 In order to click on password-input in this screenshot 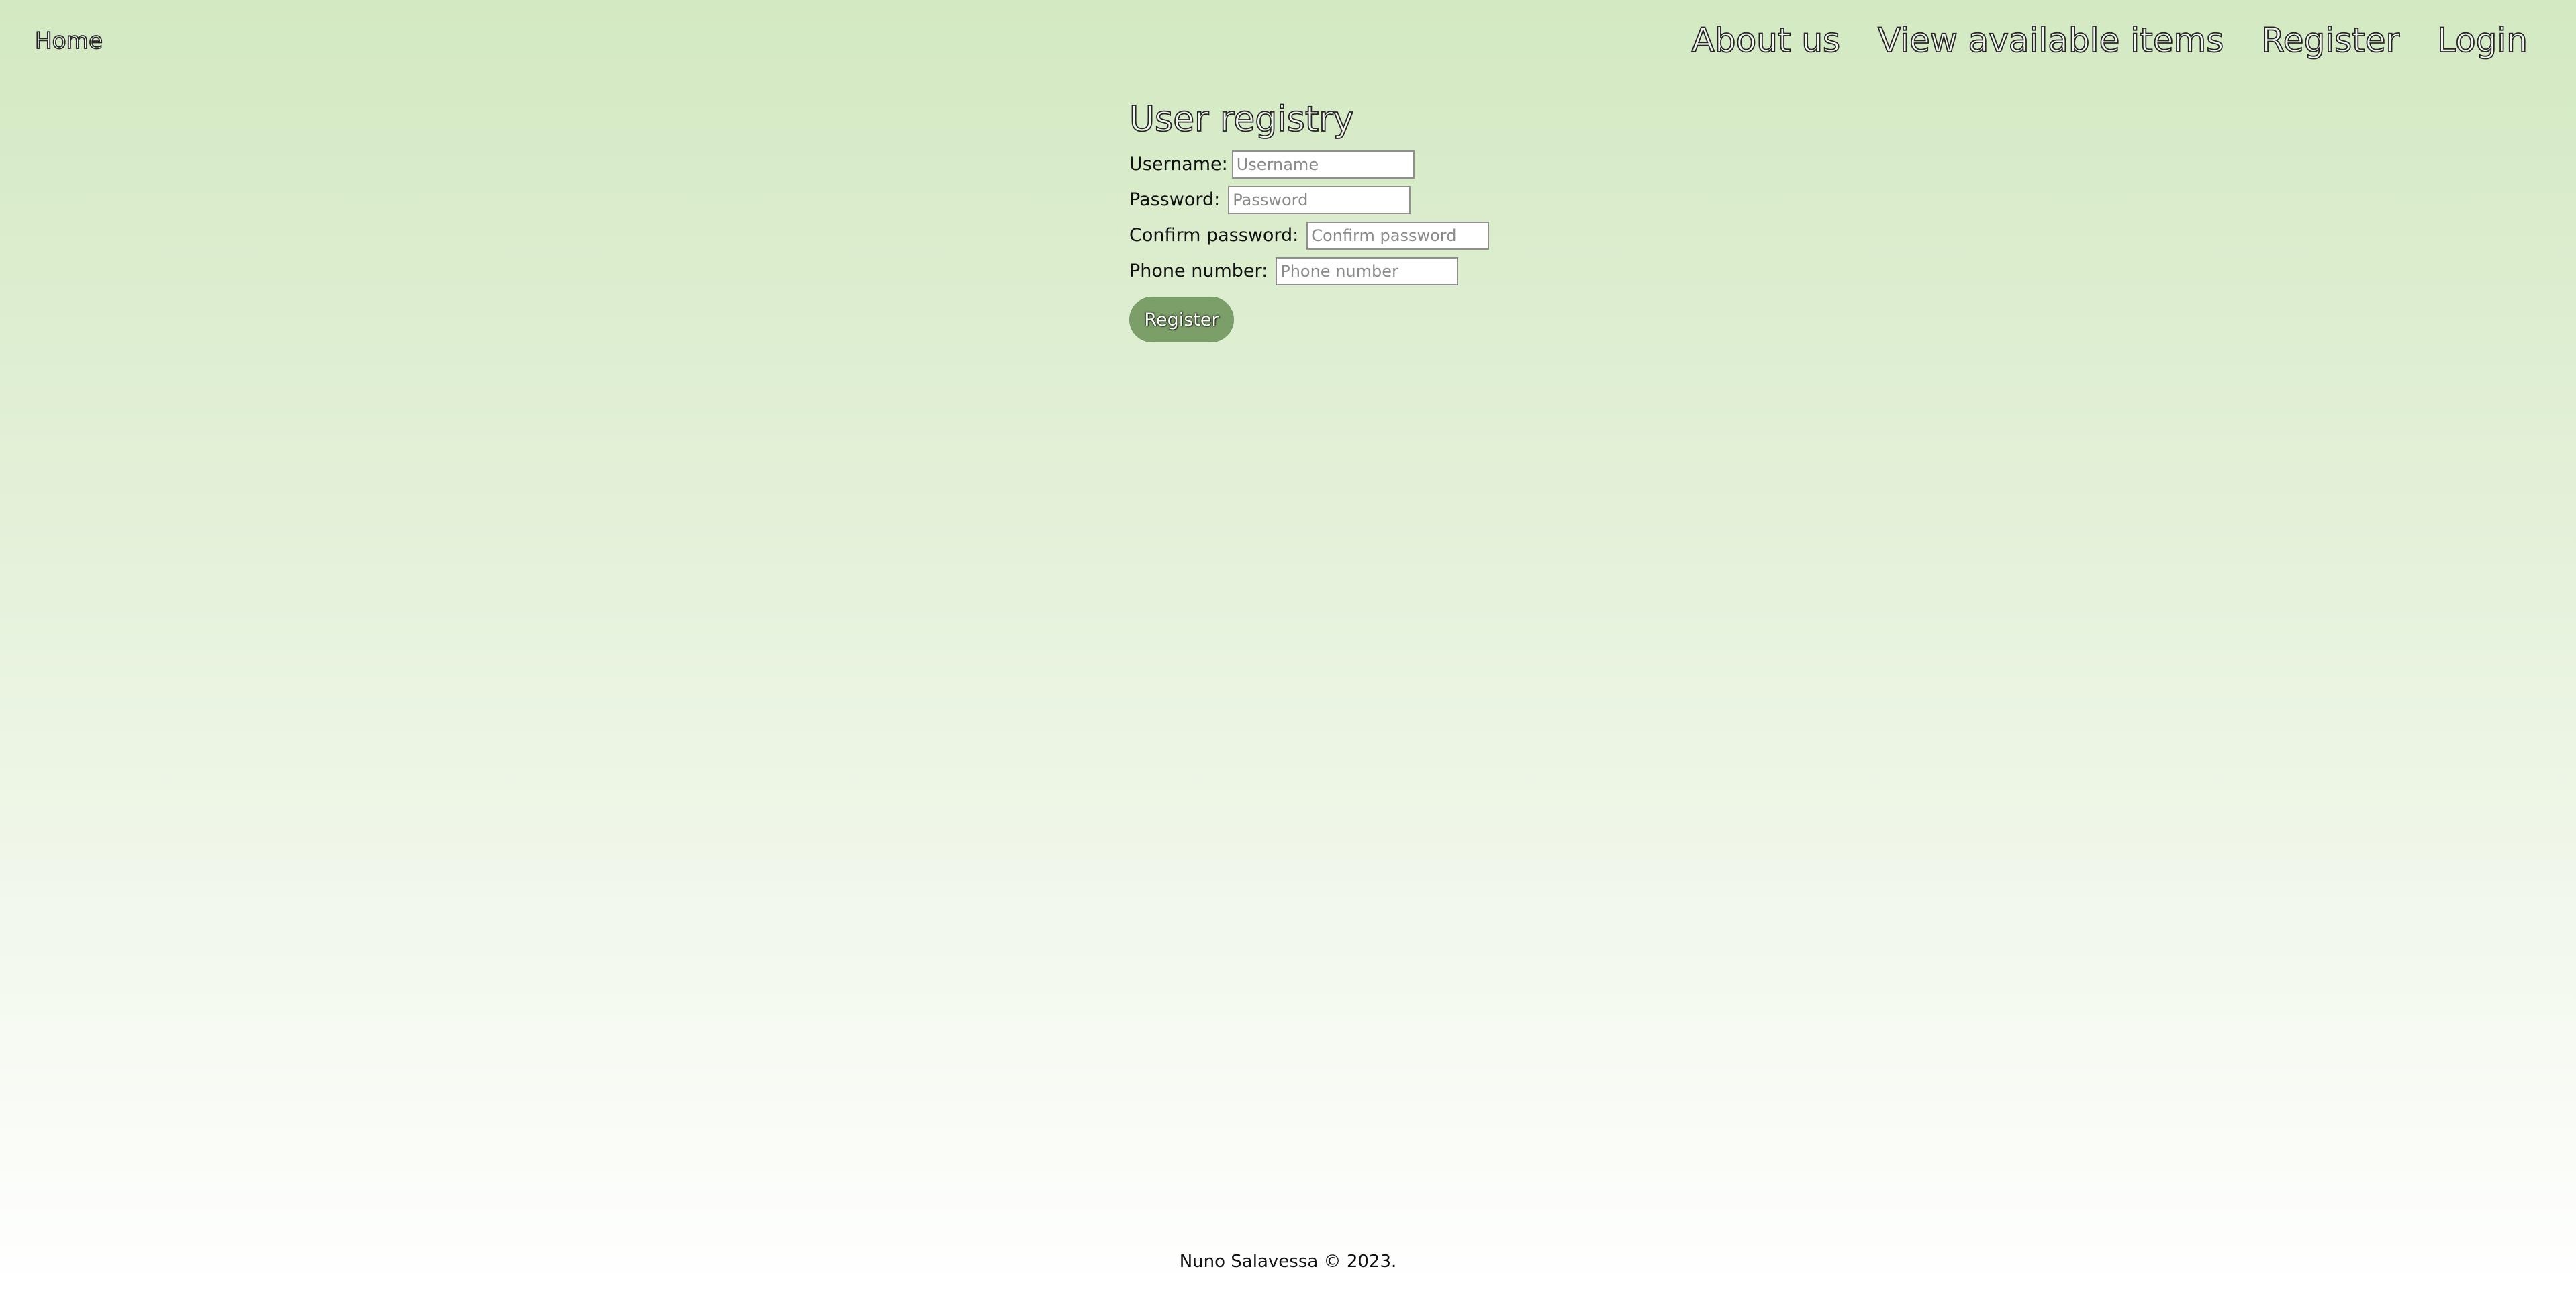, I will do `click(1319, 199)`.